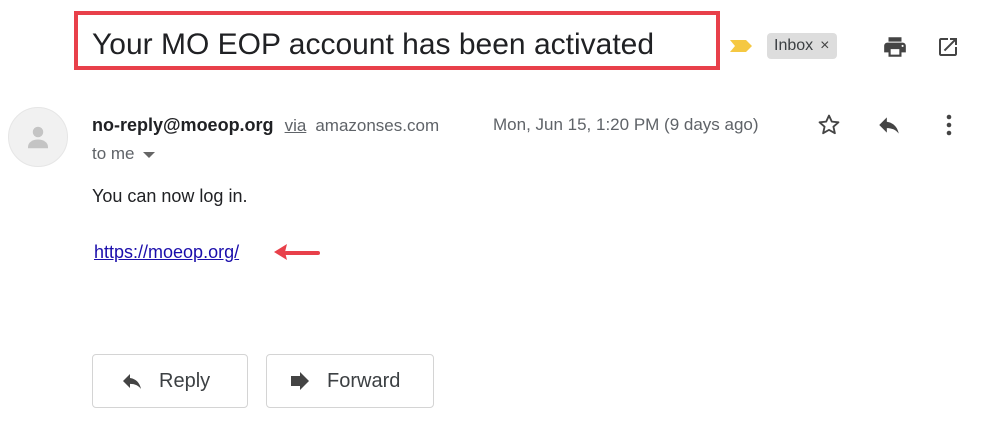 This screenshot has height=438, width=984. What do you see at coordinates (183, 125) in the screenshot?
I see `sender-email: no-reply@moeop.org` at bounding box center [183, 125].